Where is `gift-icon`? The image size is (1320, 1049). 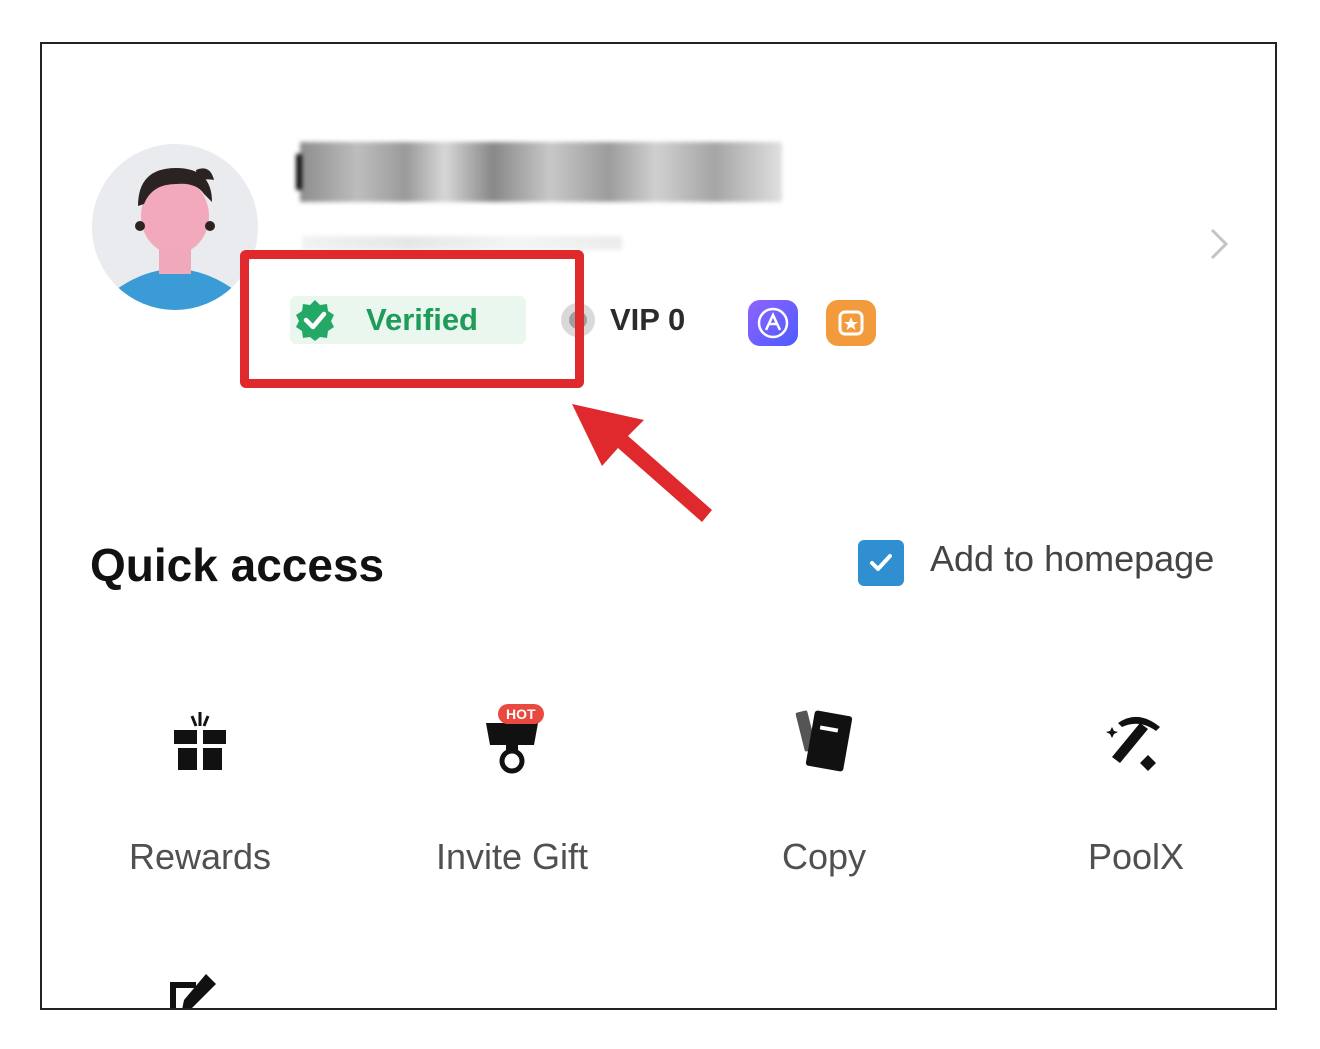 gift-icon is located at coordinates (200, 742).